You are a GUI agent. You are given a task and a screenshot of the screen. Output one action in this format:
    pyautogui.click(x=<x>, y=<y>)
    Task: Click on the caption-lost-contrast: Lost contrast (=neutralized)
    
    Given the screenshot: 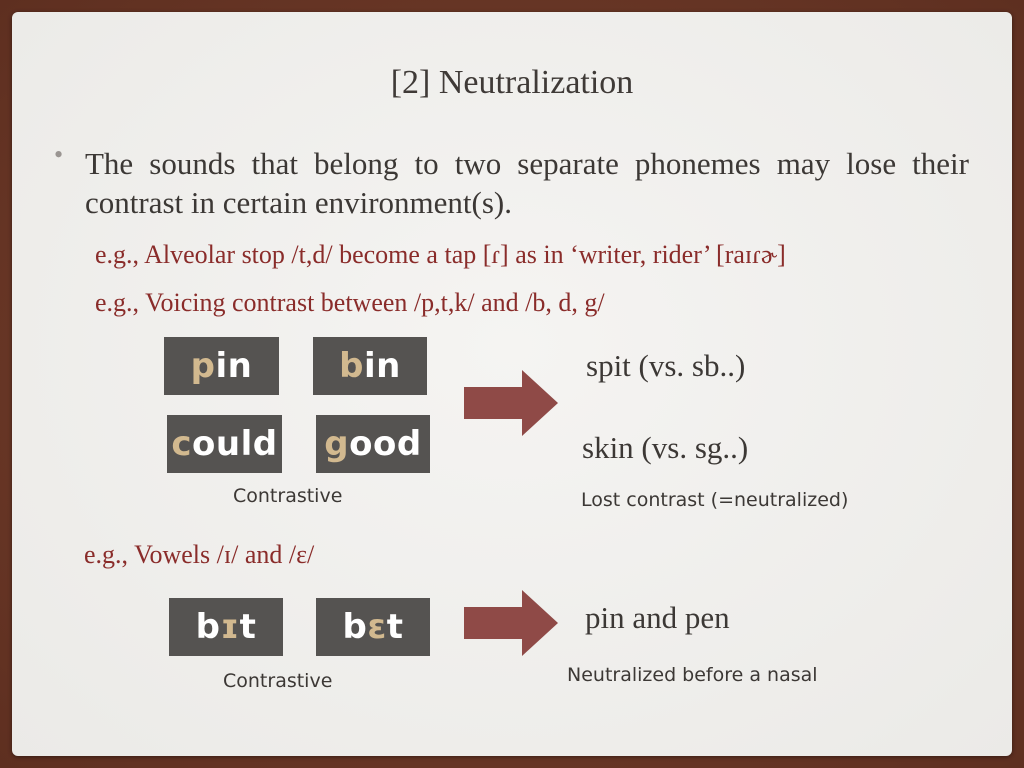 What is the action you would take?
    pyautogui.click(x=715, y=500)
    